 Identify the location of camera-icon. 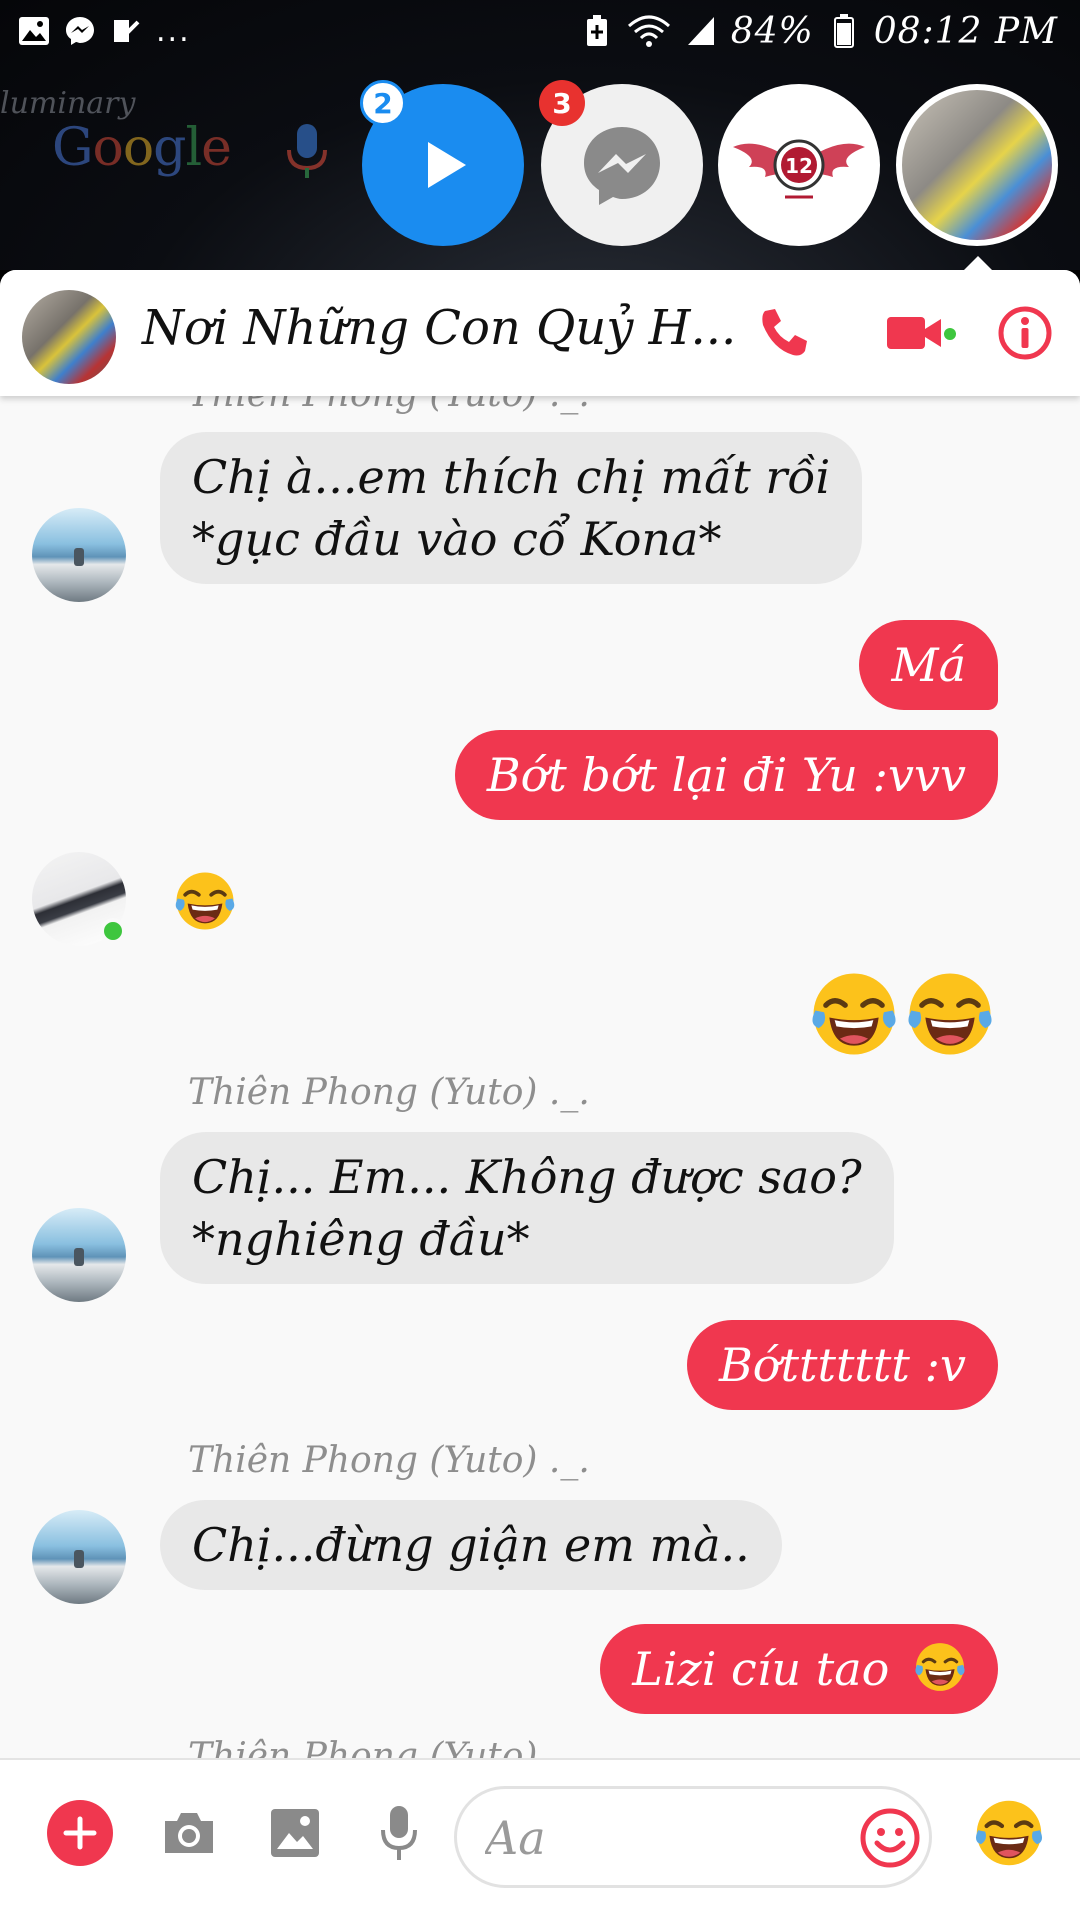
(189, 1833).